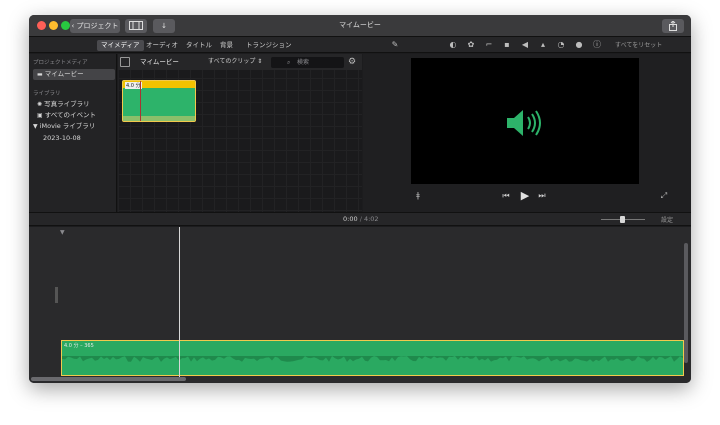 The height and width of the screenshot is (425, 720). Describe the element at coordinates (664, 197) in the screenshot. I see `fullscreen-icon: ⤢` at that location.